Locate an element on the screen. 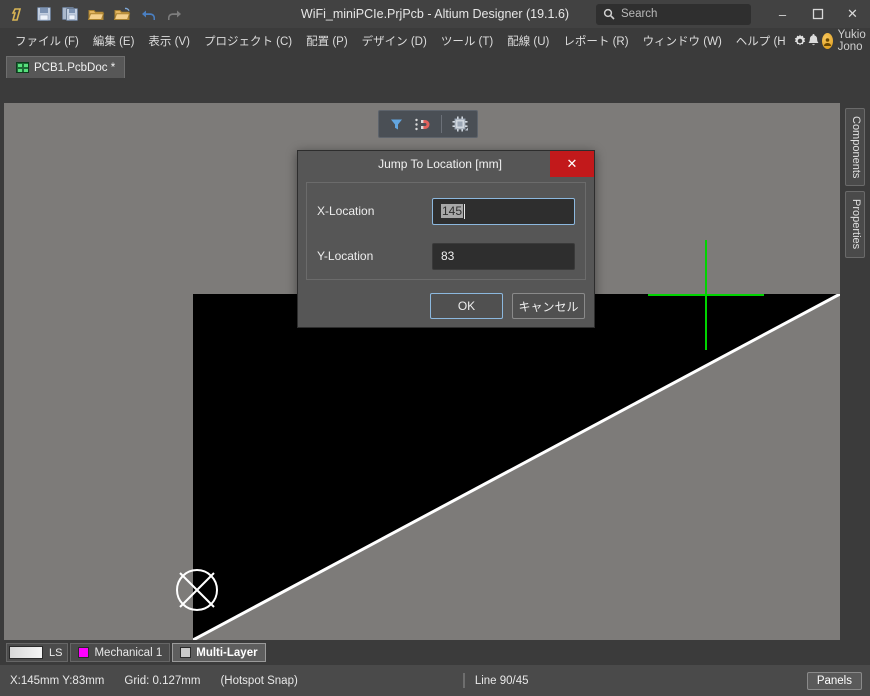 The image size is (870, 696). layer-sets-selector: LS is located at coordinates (37, 652).